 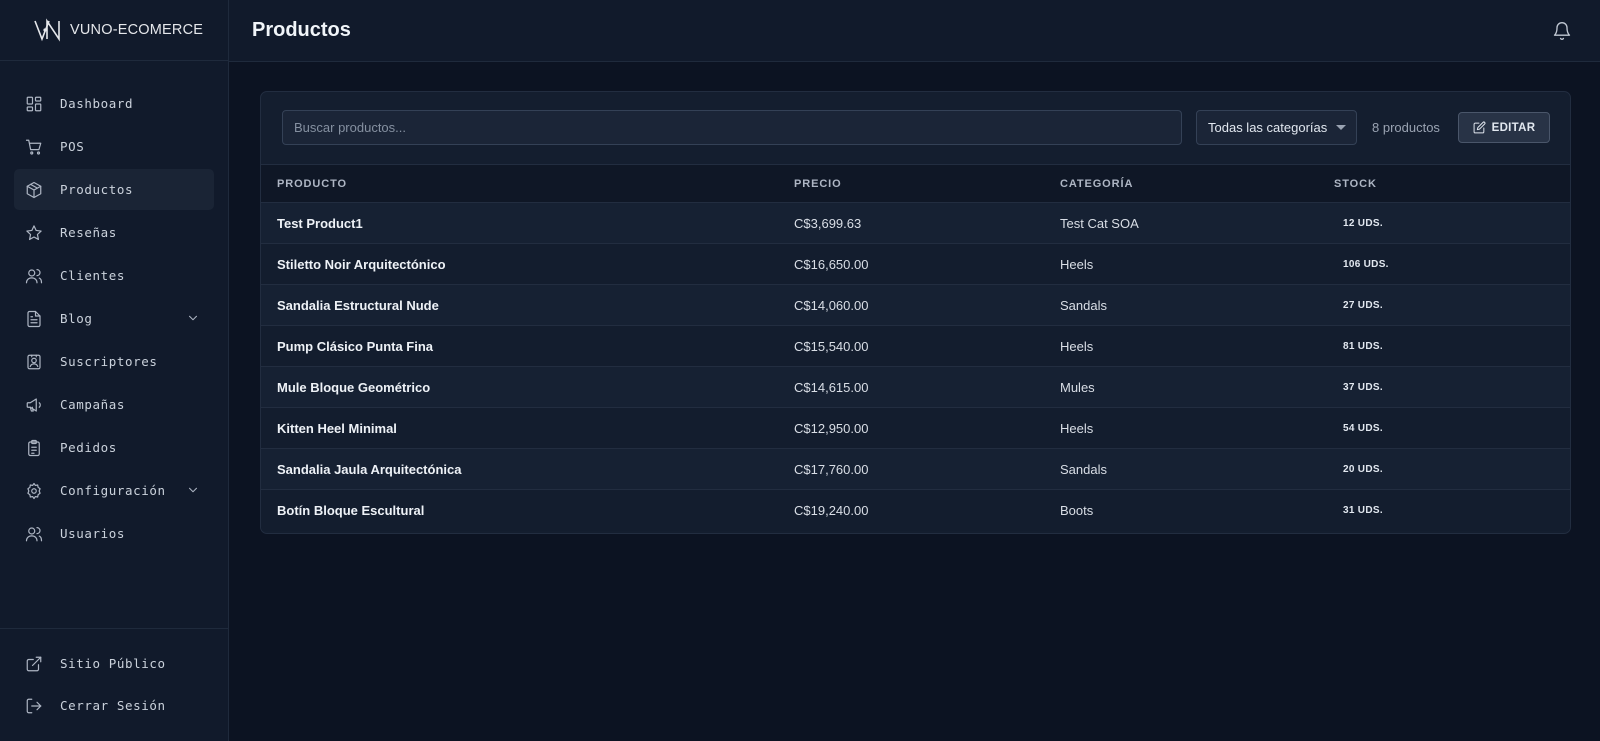 What do you see at coordinates (34, 705) in the screenshot?
I see `logout-icon` at bounding box center [34, 705].